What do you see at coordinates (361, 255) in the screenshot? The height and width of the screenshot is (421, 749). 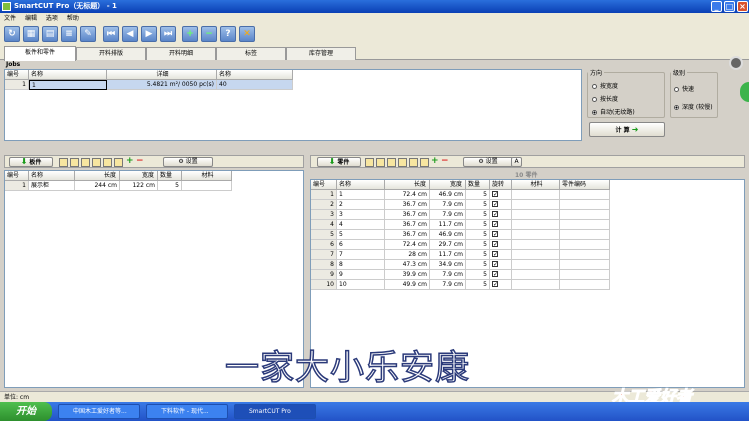 I see `parts-cell-name: 7` at bounding box center [361, 255].